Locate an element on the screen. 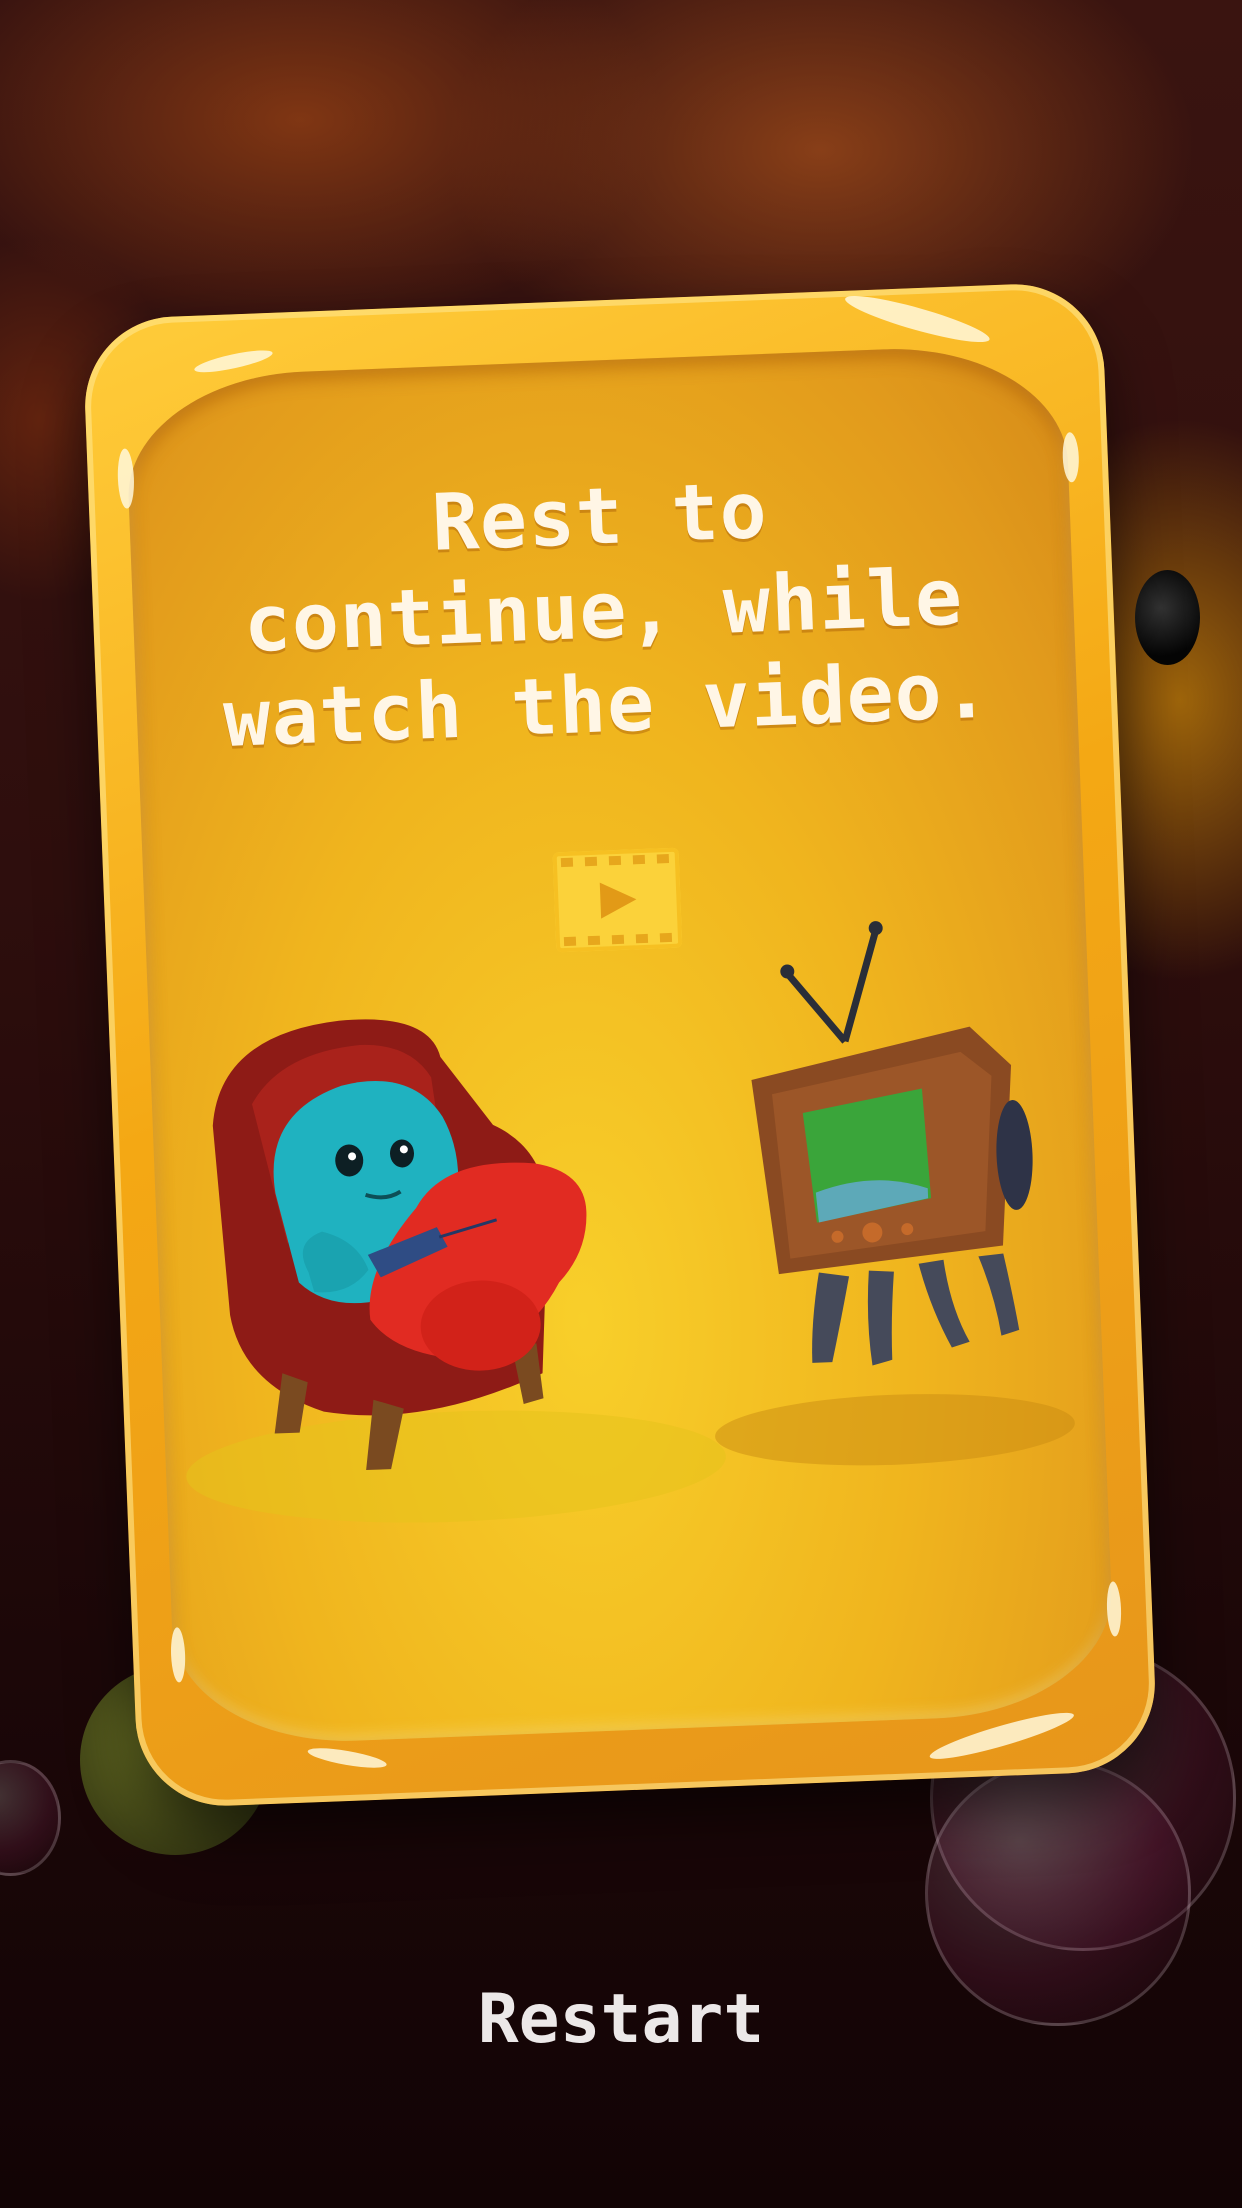 The height and width of the screenshot is (2208, 1242). rest-message: Rest to continue, while watch the video. is located at coordinates (607, 615).